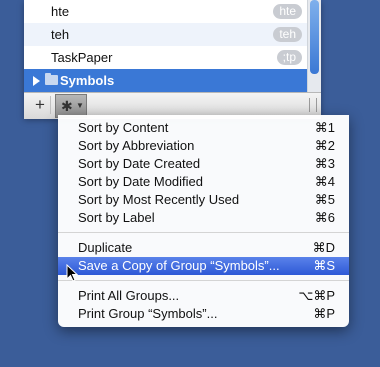  Describe the element at coordinates (166, 11) in the screenshot. I see `list-item: hte hte` at that location.